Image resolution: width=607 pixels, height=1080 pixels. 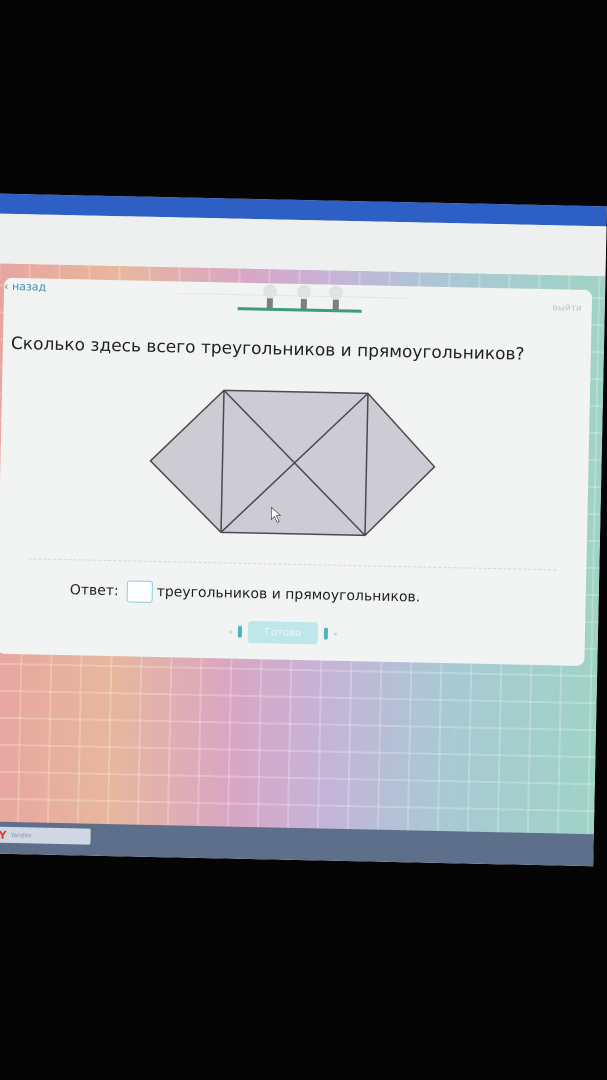 I want to click on divider, so click(x=292, y=564).